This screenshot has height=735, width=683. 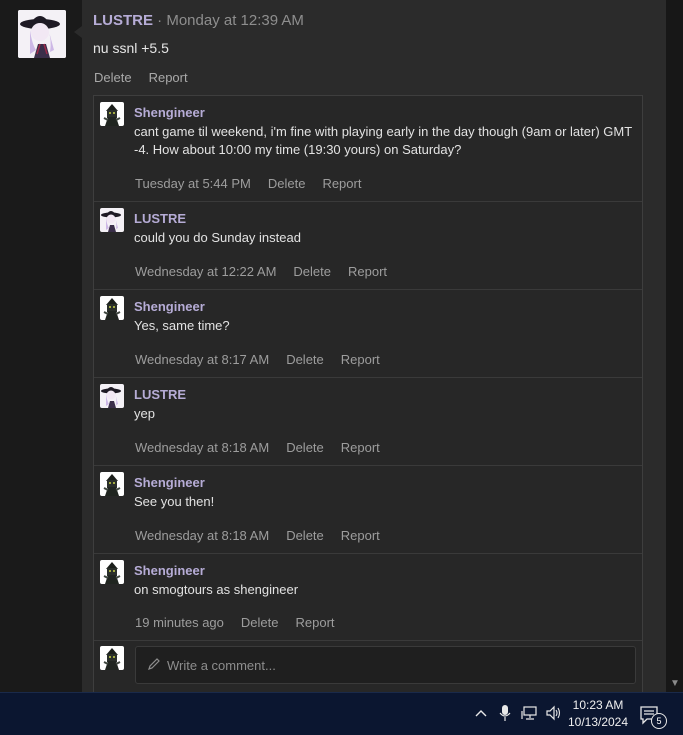 I want to click on comment-actions: Tuesday at 5:44 PM Delete Report, so click(x=256, y=183).